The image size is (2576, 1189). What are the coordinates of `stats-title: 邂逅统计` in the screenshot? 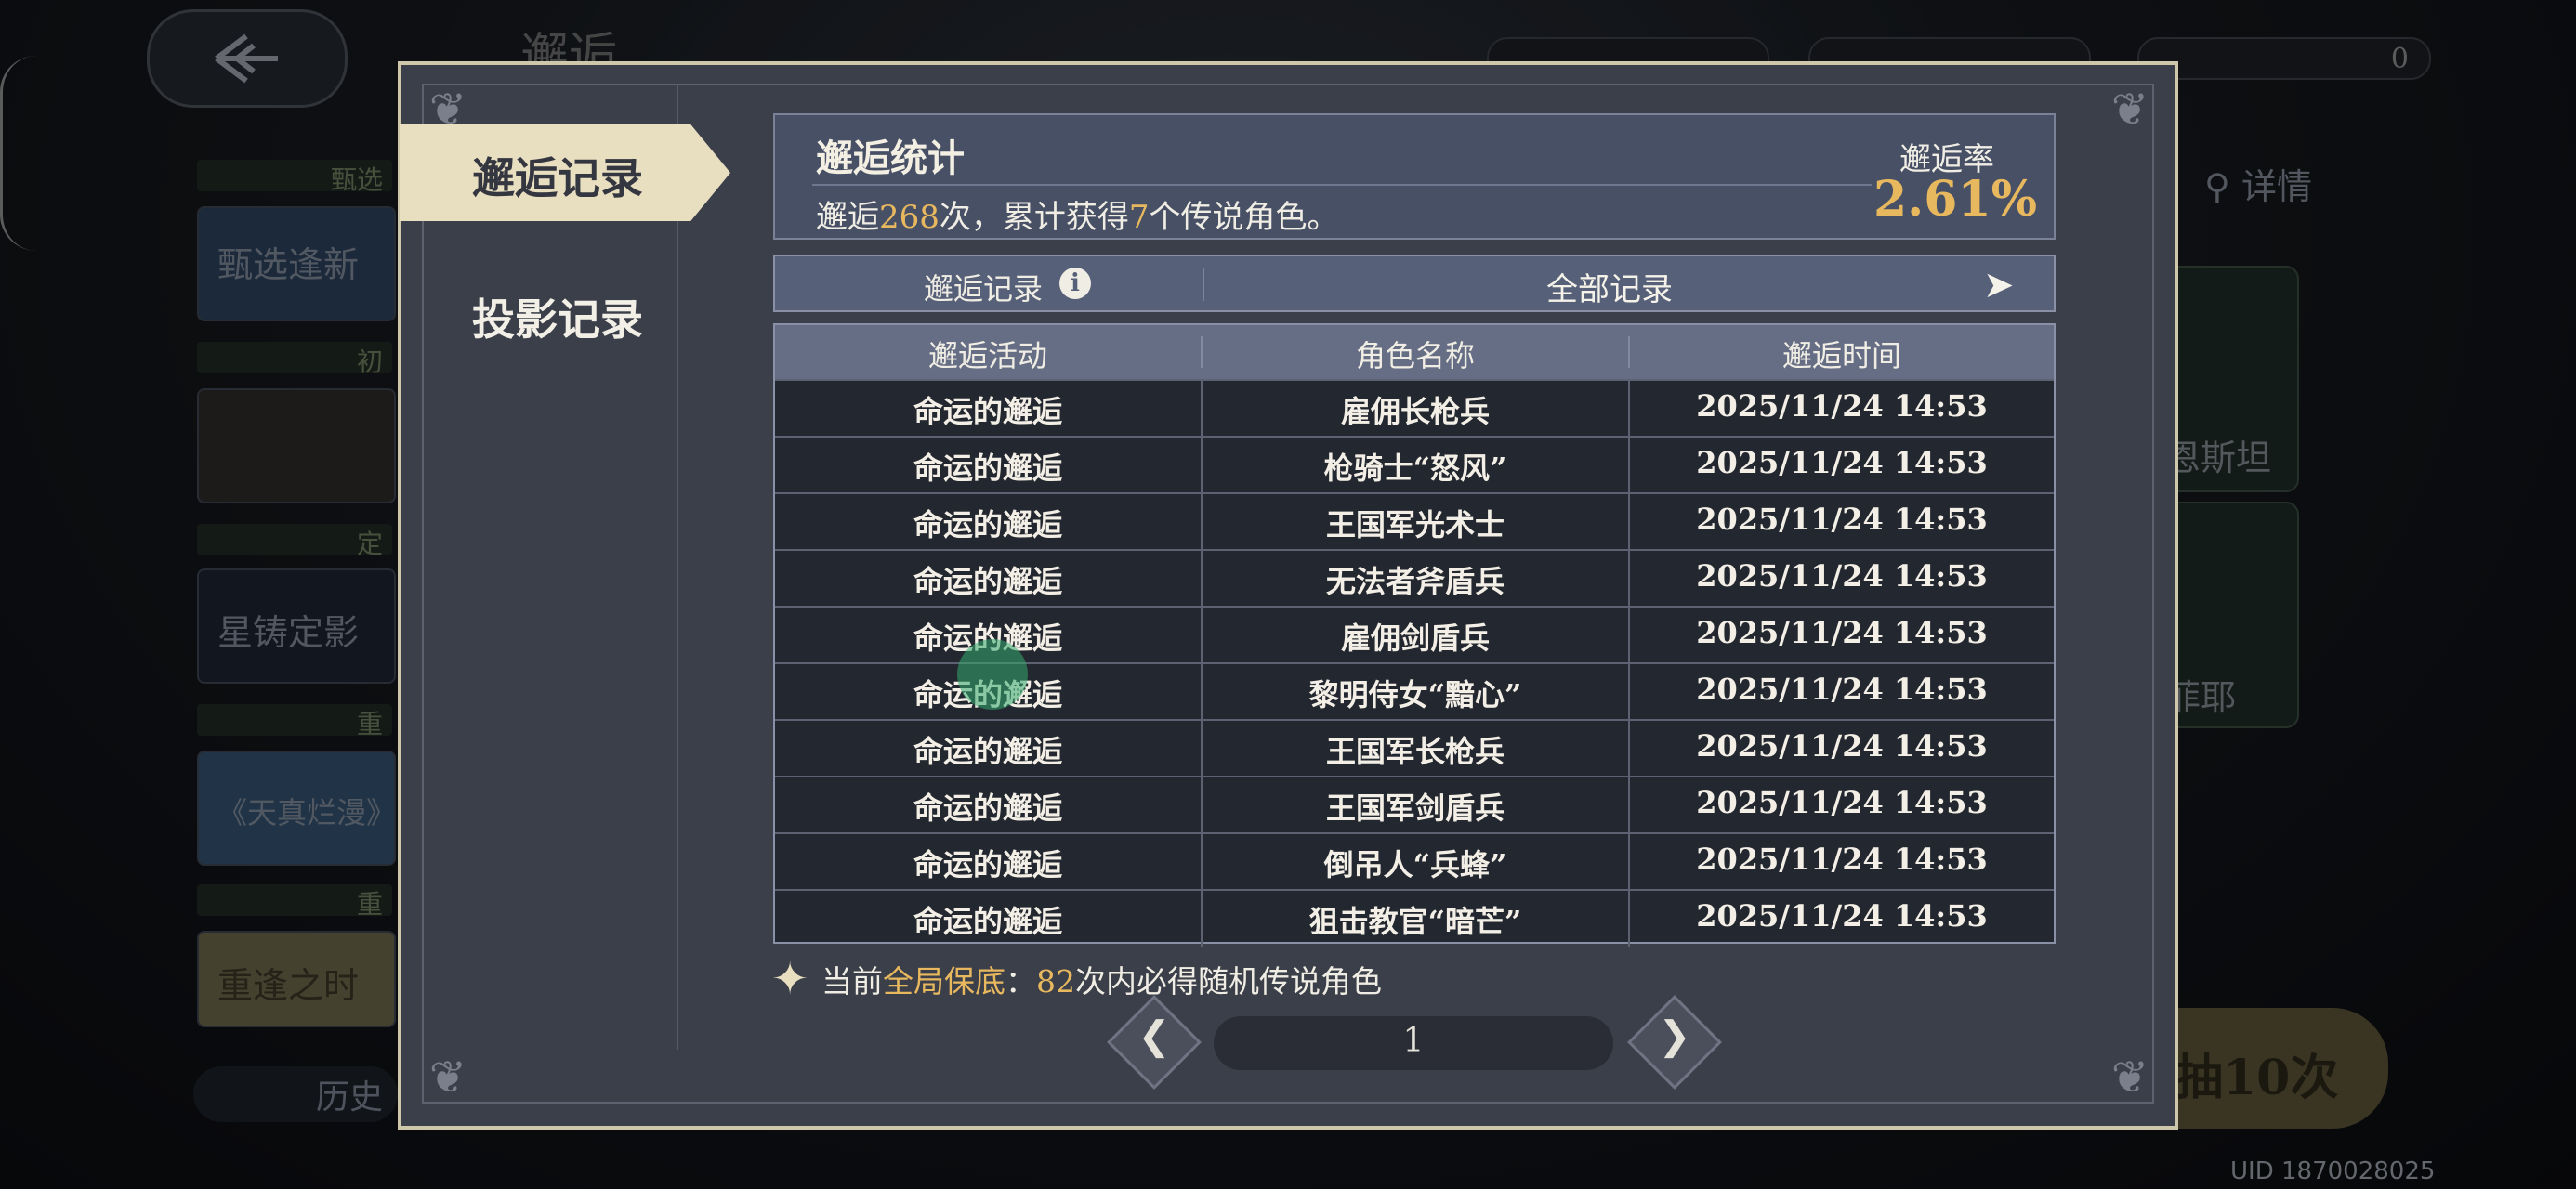 It's located at (890, 158).